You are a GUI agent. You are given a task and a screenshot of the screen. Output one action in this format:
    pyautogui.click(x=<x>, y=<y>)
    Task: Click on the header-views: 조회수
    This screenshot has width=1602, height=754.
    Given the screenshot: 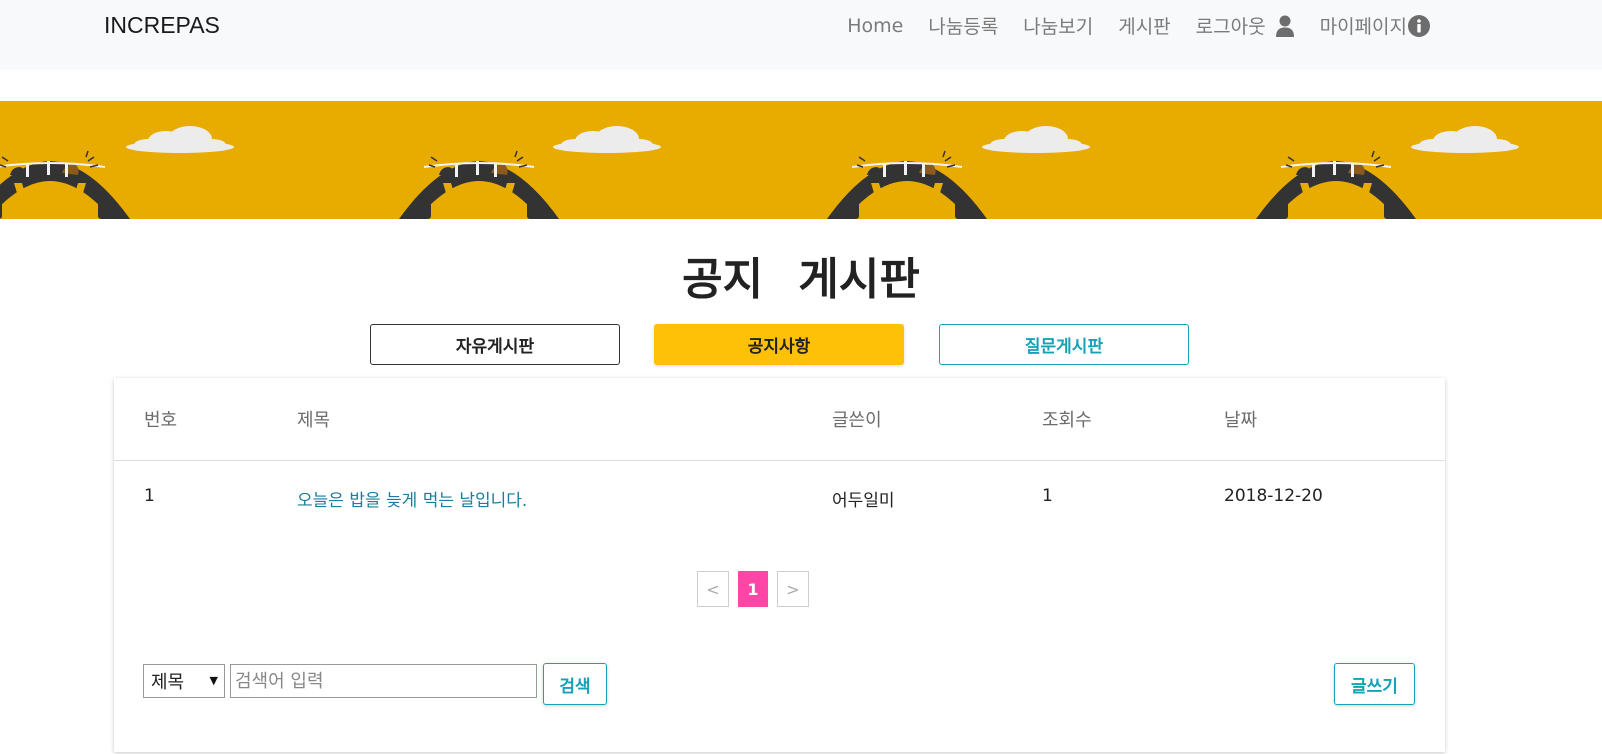 What is the action you would take?
    pyautogui.click(x=1067, y=420)
    